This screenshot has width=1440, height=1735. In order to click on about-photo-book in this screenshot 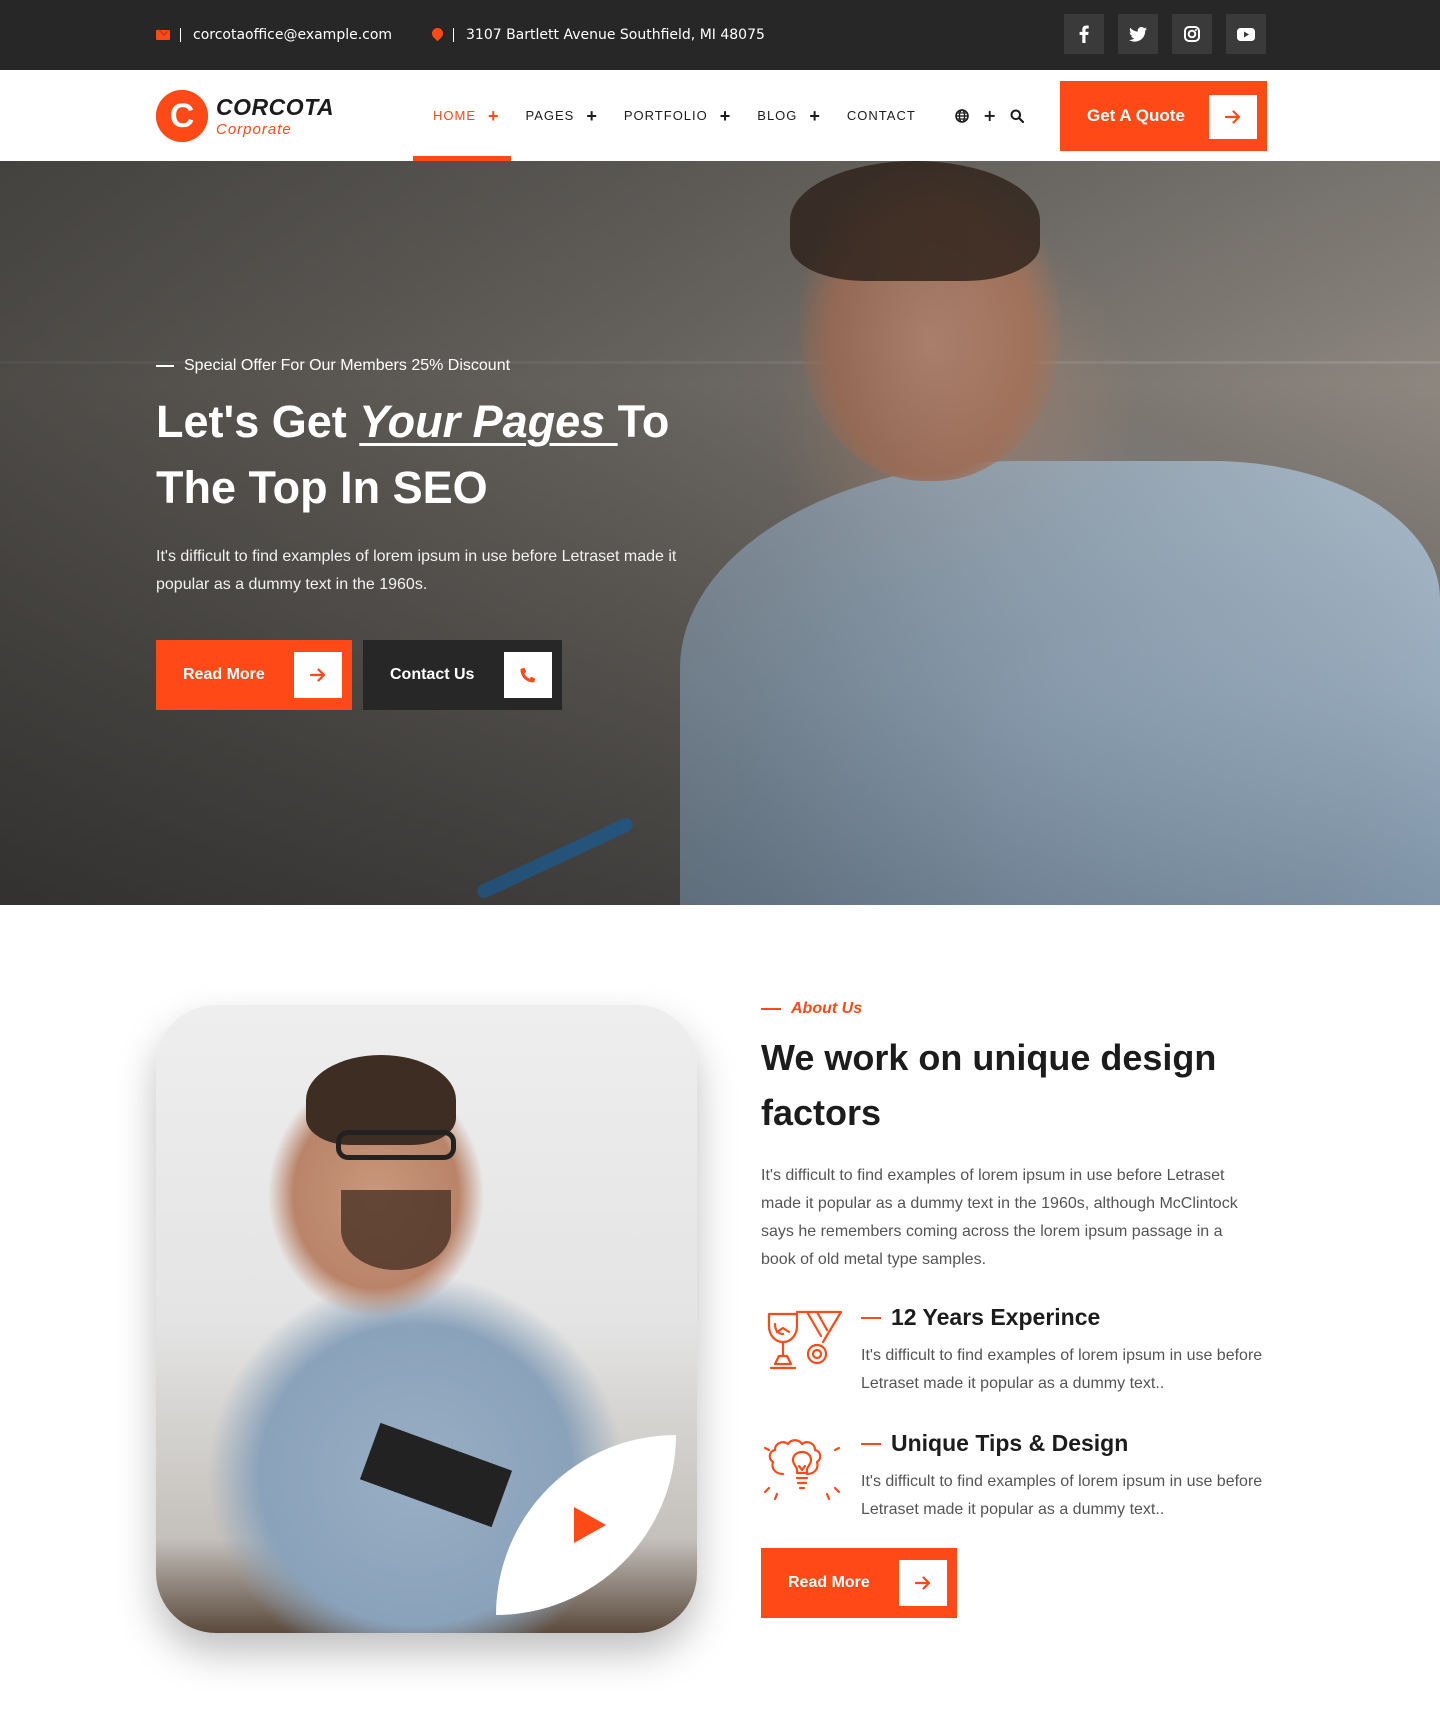, I will do `click(436, 1475)`.